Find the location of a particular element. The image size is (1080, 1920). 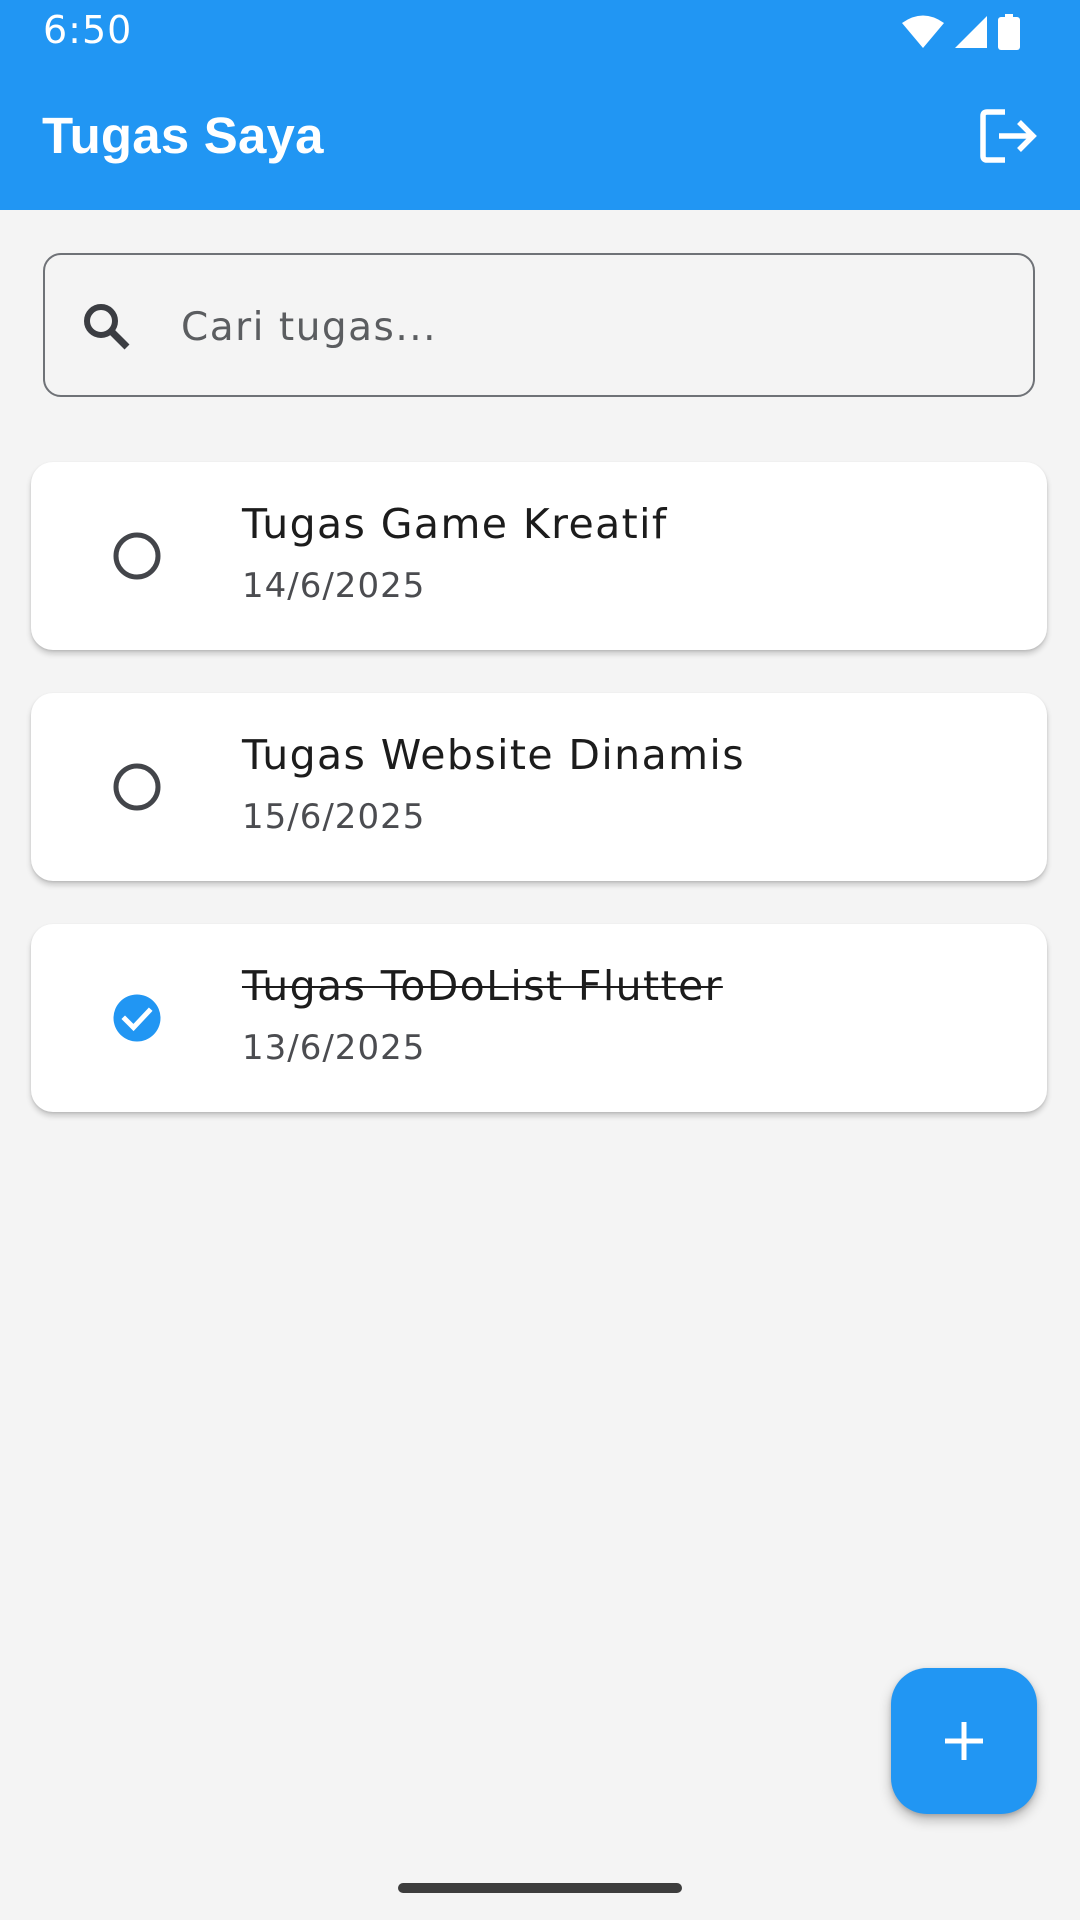

logout-button is located at coordinates (1008, 136).